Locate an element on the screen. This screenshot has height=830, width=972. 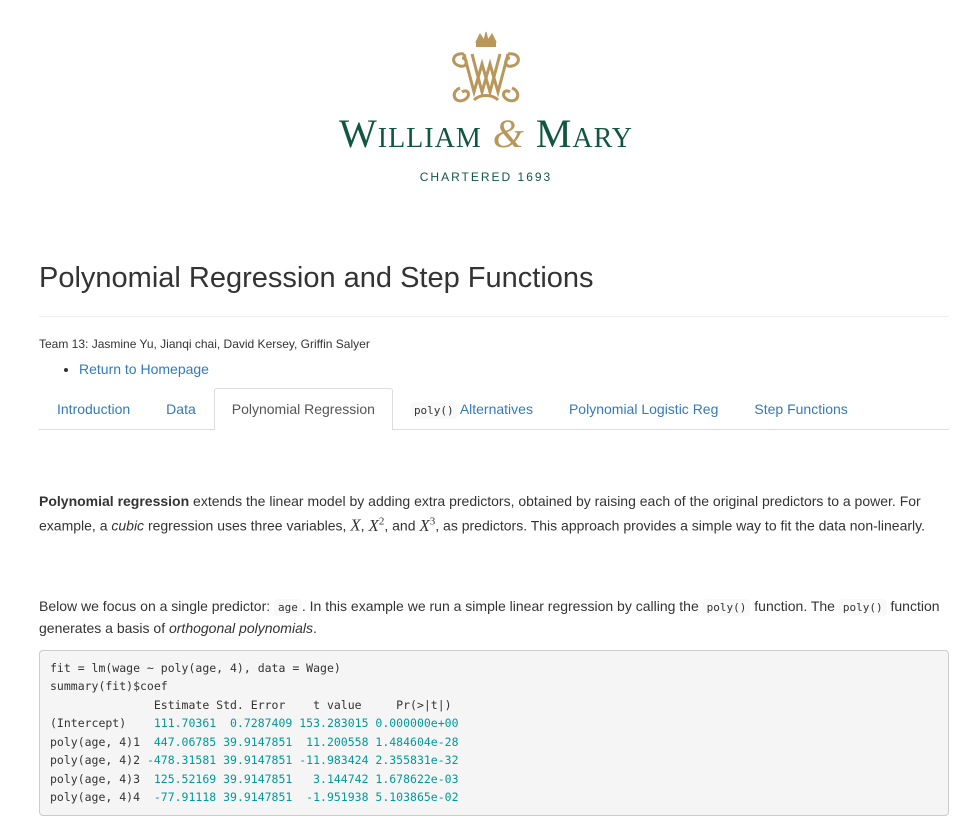
page-title: Polynomial Regression and Step Functions is located at coordinates (494, 287).